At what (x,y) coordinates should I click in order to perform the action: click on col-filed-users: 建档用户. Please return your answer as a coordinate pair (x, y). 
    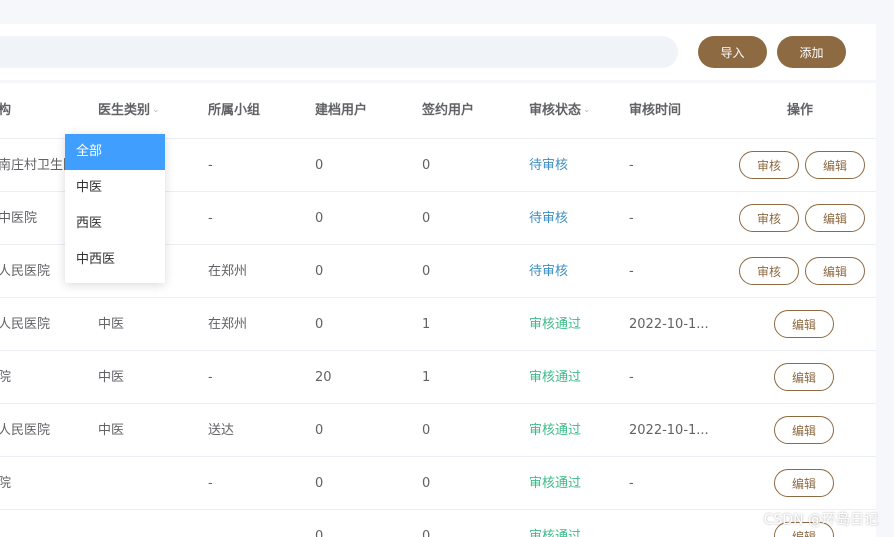
    Looking at the image, I should click on (341, 110).